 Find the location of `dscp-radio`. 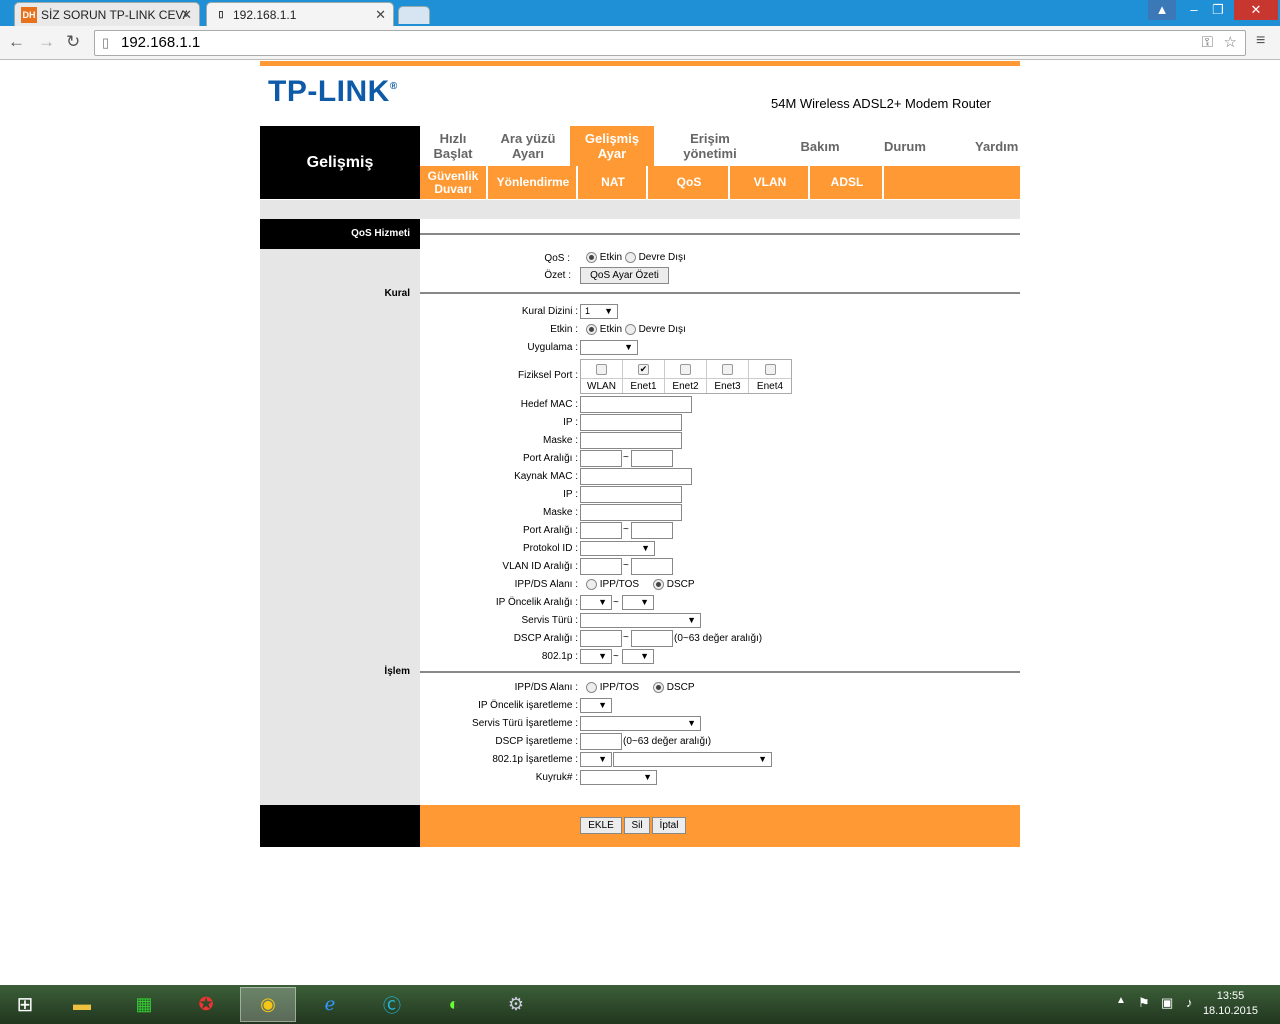

dscp-radio is located at coordinates (658, 584).